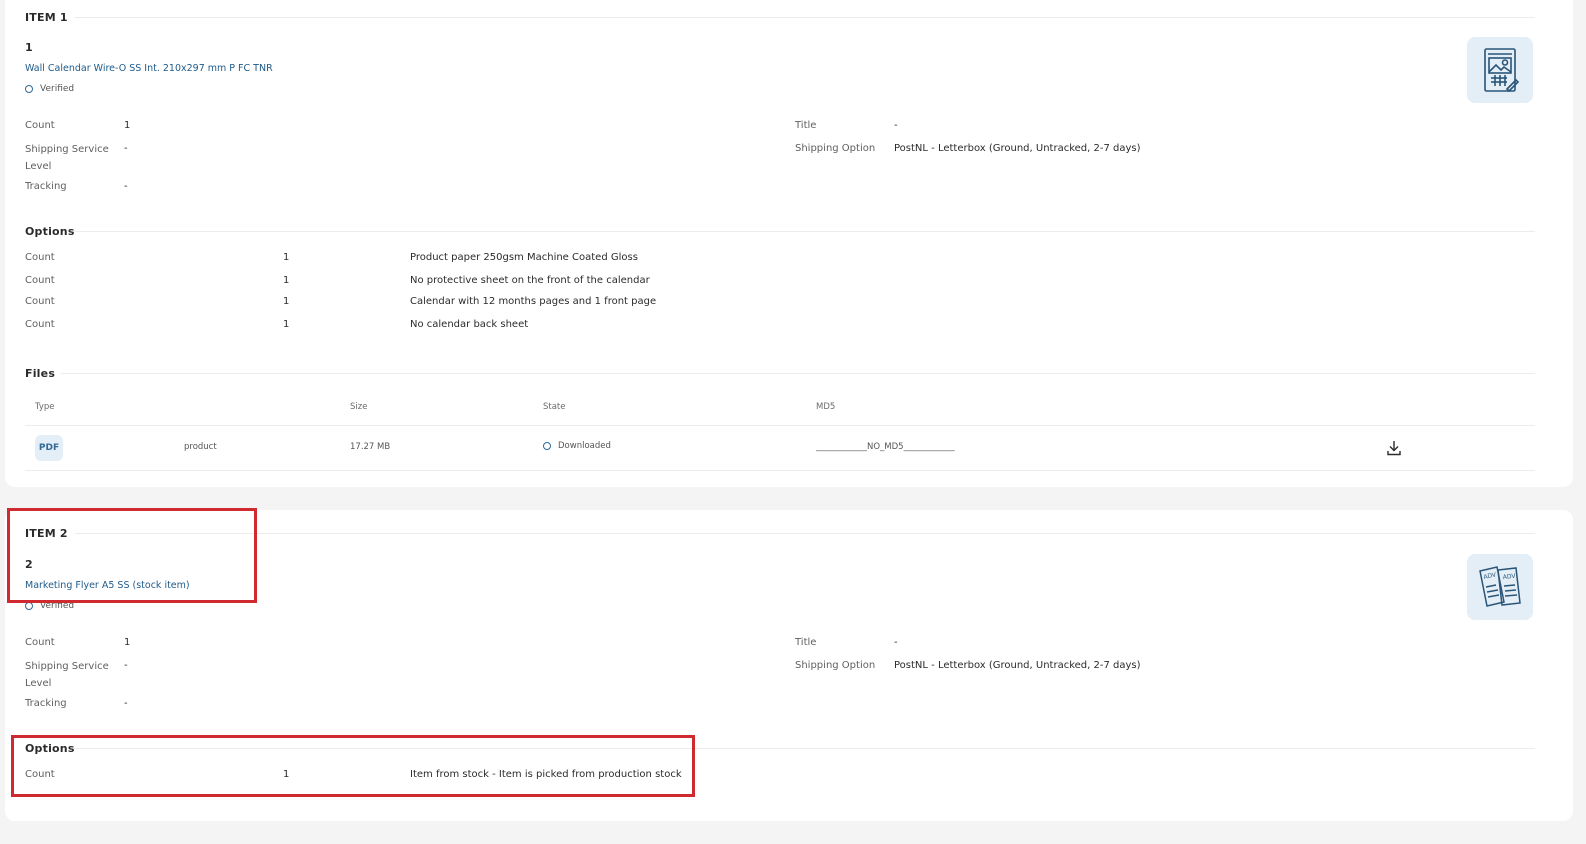 Image resolution: width=1586 pixels, height=844 pixels. I want to click on status-verified: Verified, so click(49, 89).